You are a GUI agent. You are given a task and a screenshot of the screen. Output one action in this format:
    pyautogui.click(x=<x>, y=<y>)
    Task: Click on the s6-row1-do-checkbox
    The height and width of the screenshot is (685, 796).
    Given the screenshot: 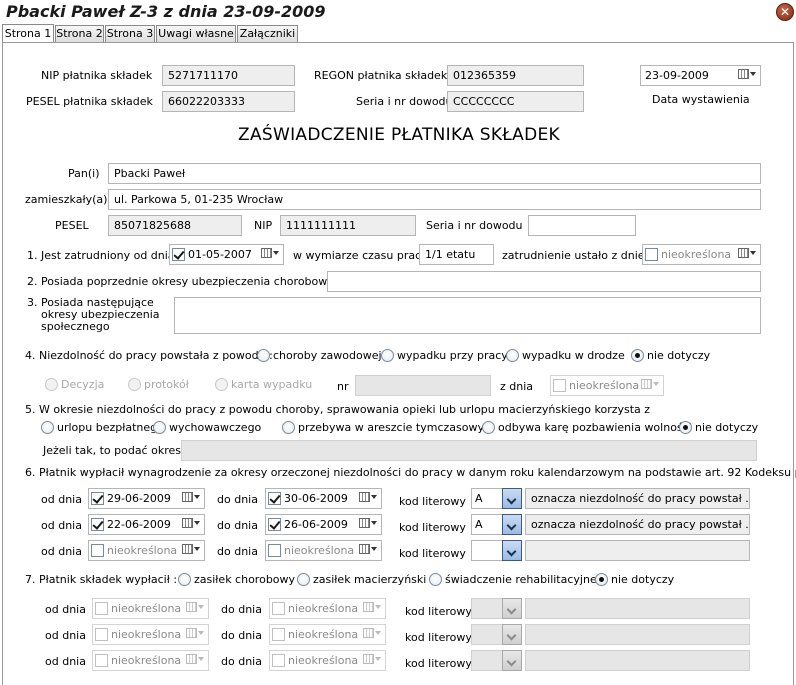 What is the action you would take?
    pyautogui.click(x=274, y=498)
    